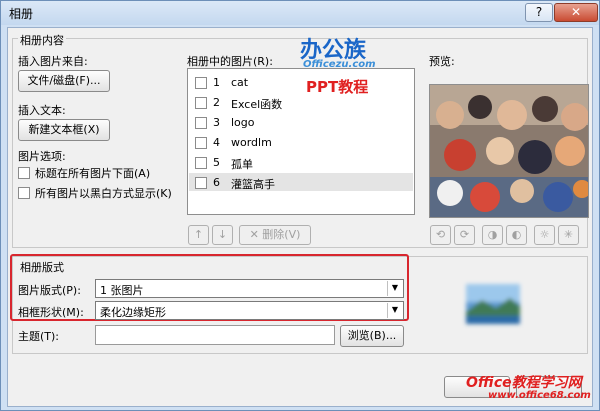 This screenshot has width=600, height=411. What do you see at coordinates (133, 312) in the screenshot?
I see `frame-shape-value: 柔化边缘矩形` at bounding box center [133, 312].